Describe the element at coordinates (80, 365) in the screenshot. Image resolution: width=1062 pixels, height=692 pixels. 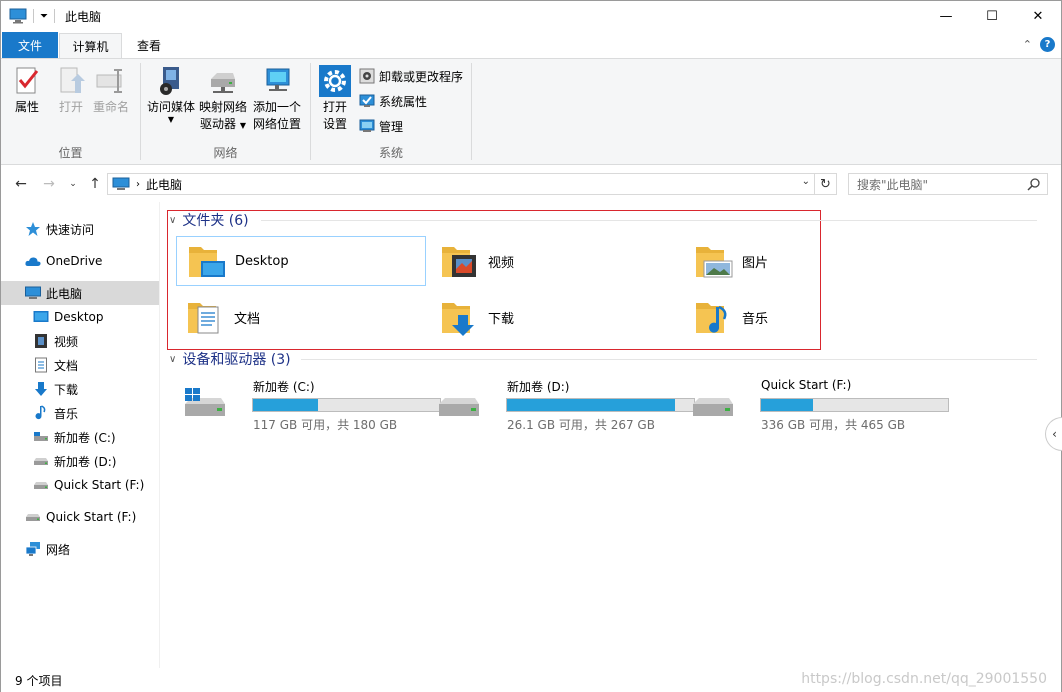
I see `nav-item-documents: 文档` at that location.